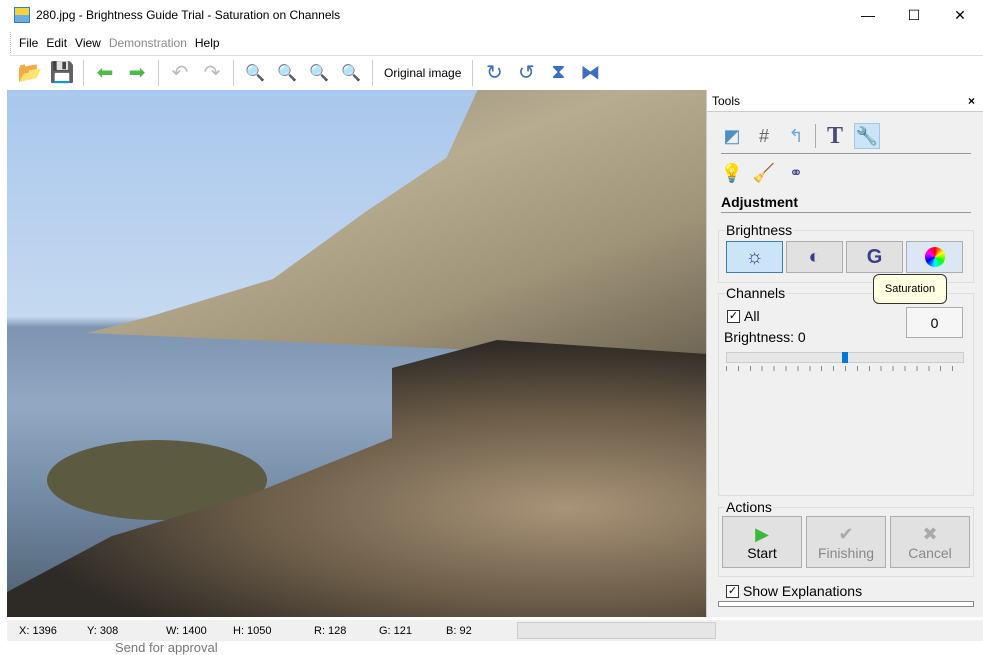 This screenshot has width=983, height=655. I want to click on broom-icon: 🧹, so click(764, 173).